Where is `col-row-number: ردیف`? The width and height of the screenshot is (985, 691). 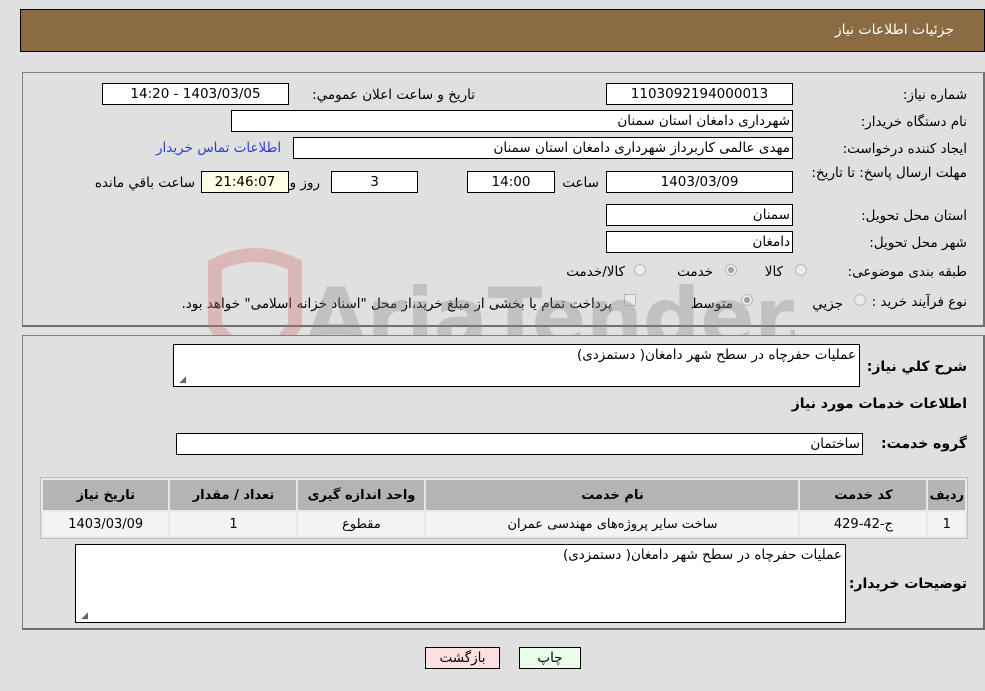 col-row-number: ردیف is located at coordinates (946, 495).